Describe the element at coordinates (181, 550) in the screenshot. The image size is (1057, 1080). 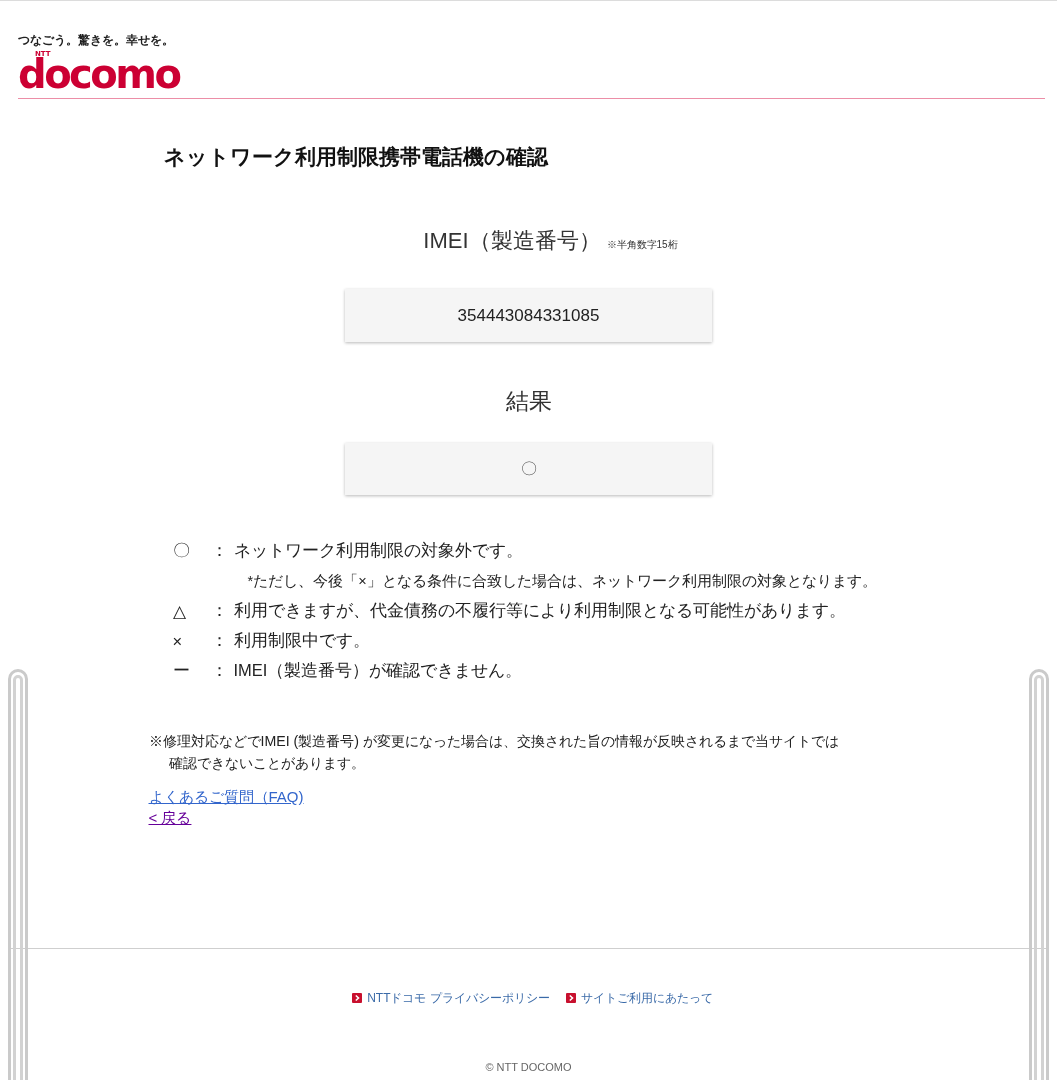
I see `legend-symbol: 〇` at that location.